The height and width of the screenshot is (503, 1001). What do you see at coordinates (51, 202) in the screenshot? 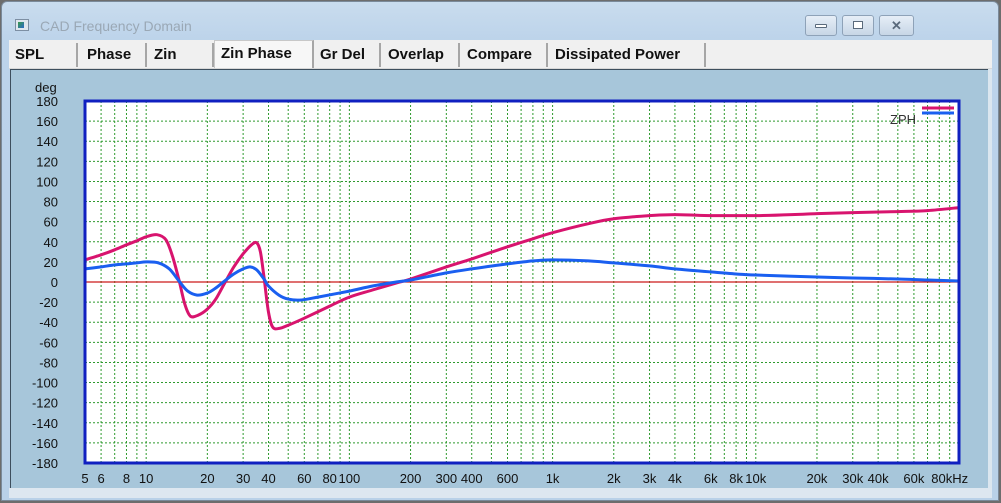
I see `y-tick-label: 80` at bounding box center [51, 202].